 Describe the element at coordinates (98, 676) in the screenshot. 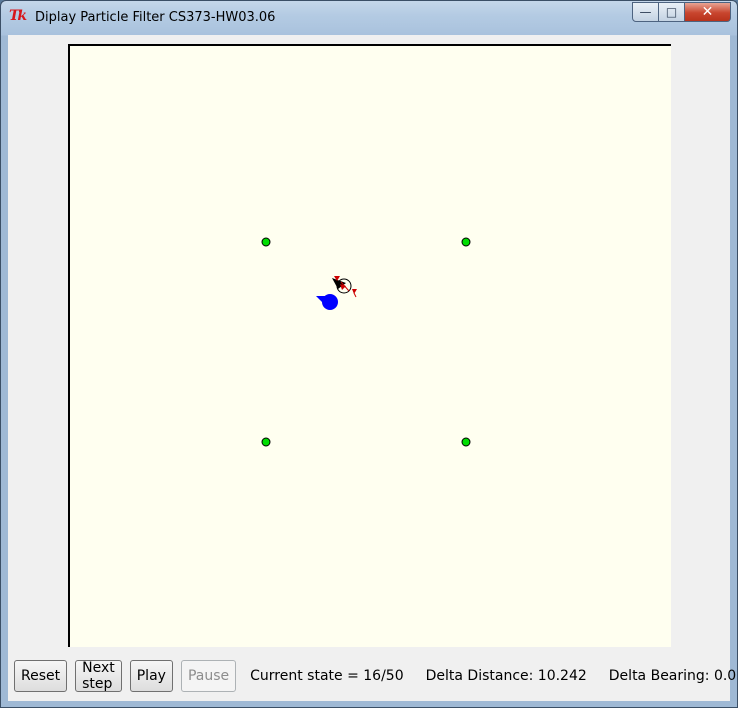

I see `next-step-button: Next step` at that location.